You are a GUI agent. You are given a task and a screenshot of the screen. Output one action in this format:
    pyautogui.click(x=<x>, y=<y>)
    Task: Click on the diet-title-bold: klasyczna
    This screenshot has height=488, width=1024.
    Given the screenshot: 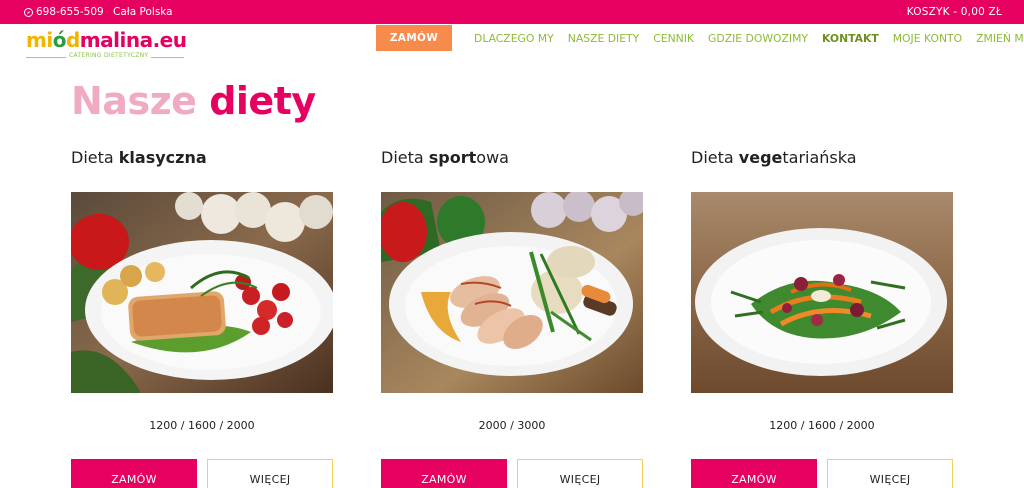 What is the action you would take?
    pyautogui.click(x=162, y=157)
    